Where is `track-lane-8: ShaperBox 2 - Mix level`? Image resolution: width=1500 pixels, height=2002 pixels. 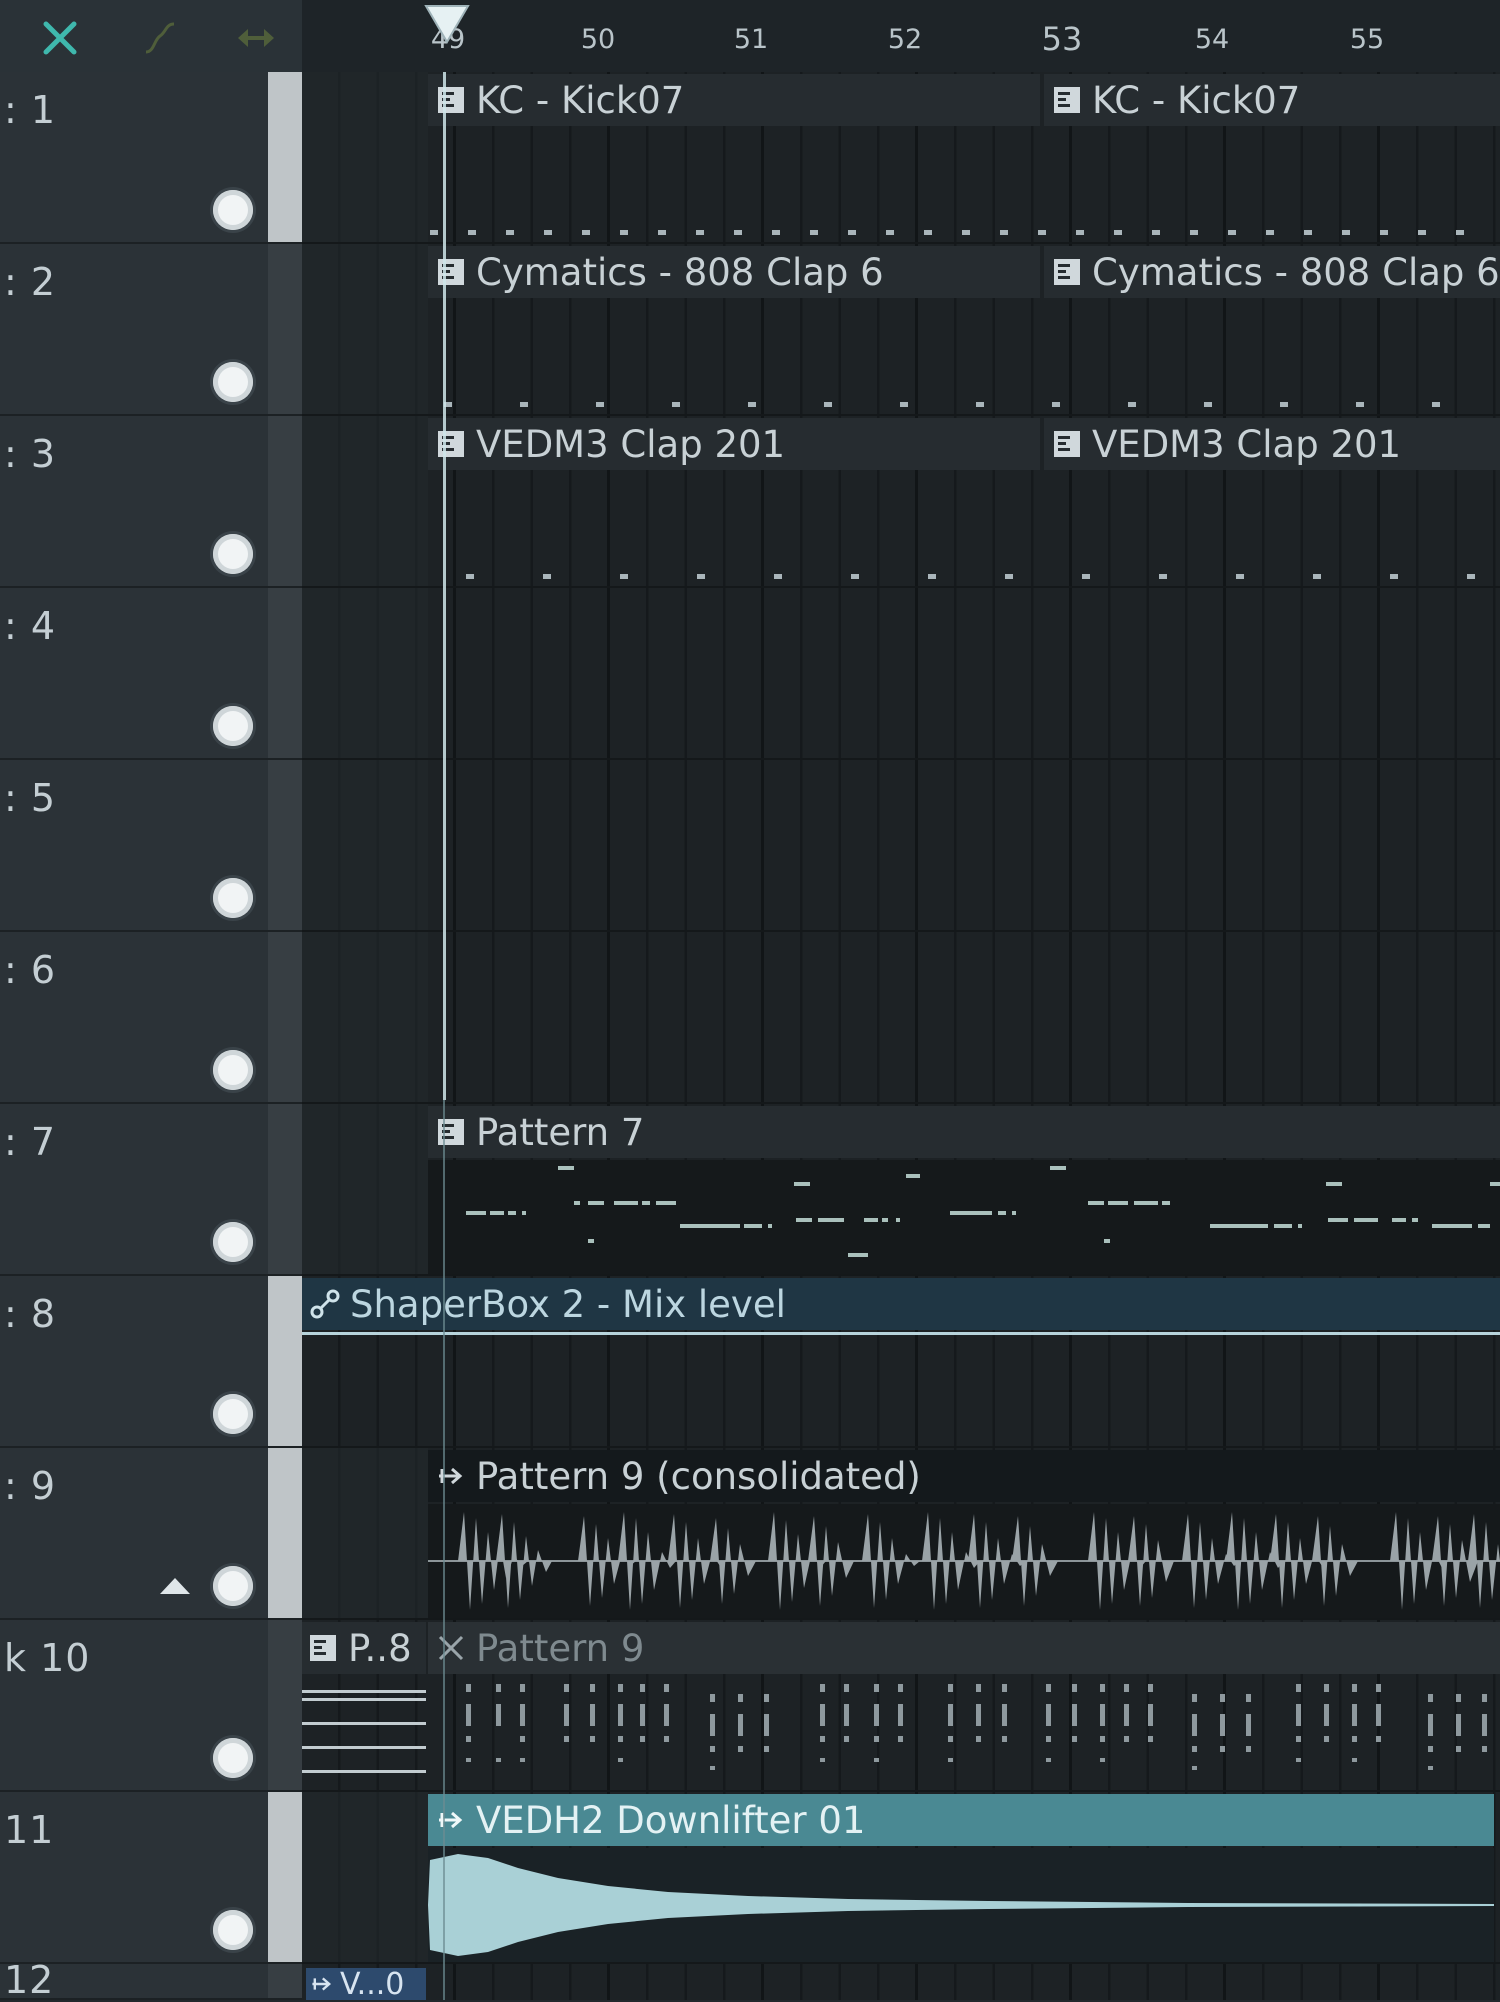
track-lane-8: ShaperBox 2 - Mix level is located at coordinates (901, 1362).